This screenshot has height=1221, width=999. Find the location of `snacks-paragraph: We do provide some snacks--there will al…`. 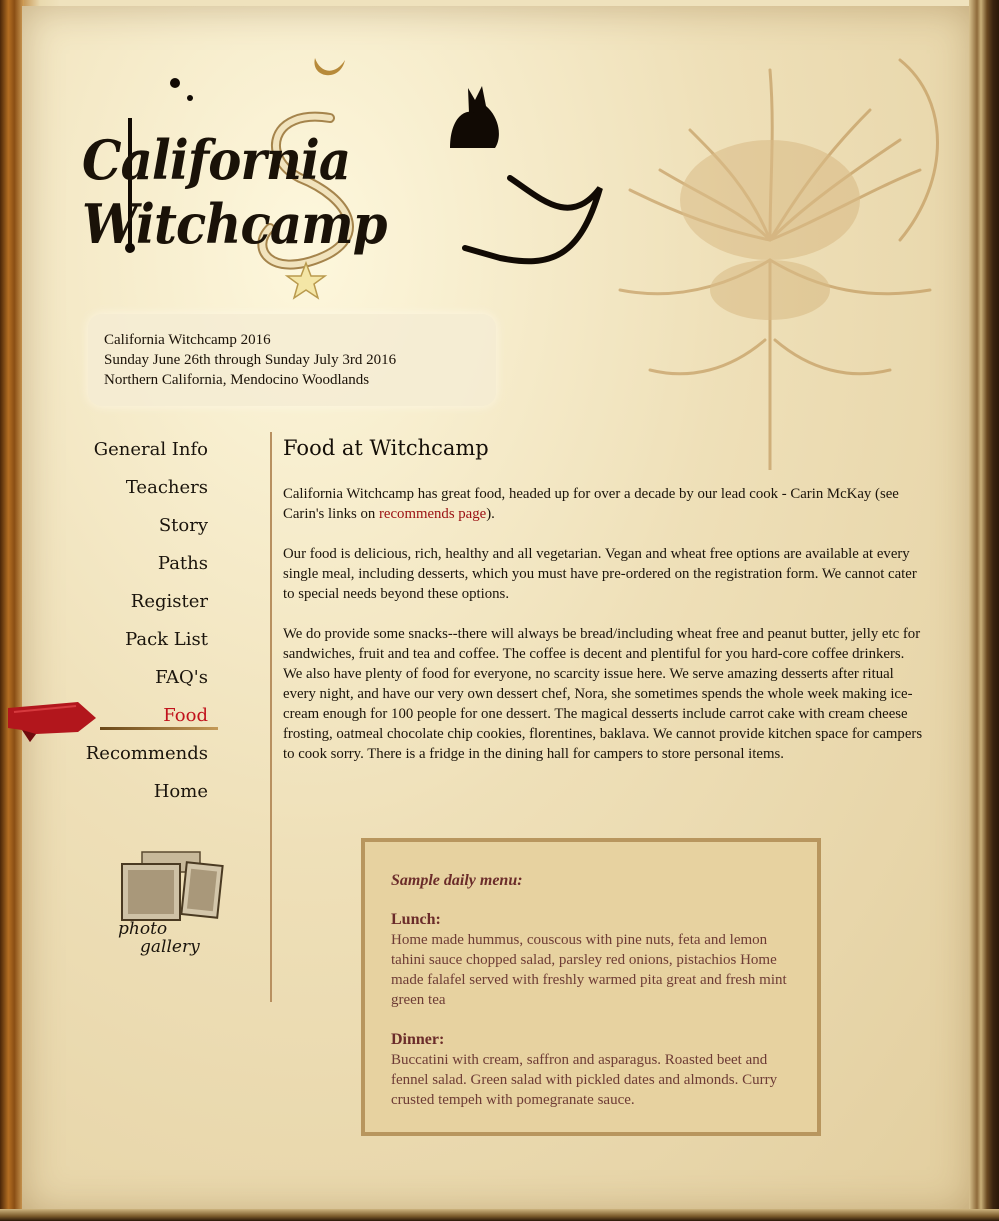

snacks-paragraph: We do provide some snacks--there will al… is located at coordinates (603, 694).